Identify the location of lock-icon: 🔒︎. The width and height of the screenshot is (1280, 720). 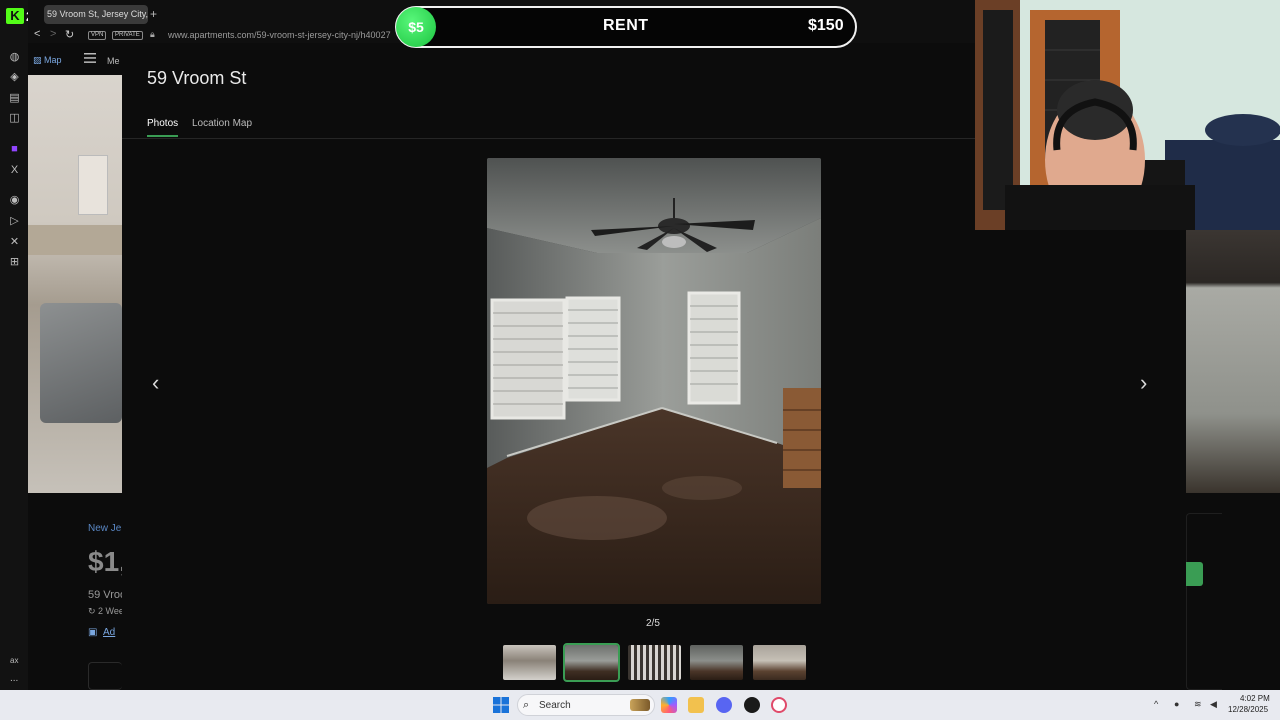
(152, 34).